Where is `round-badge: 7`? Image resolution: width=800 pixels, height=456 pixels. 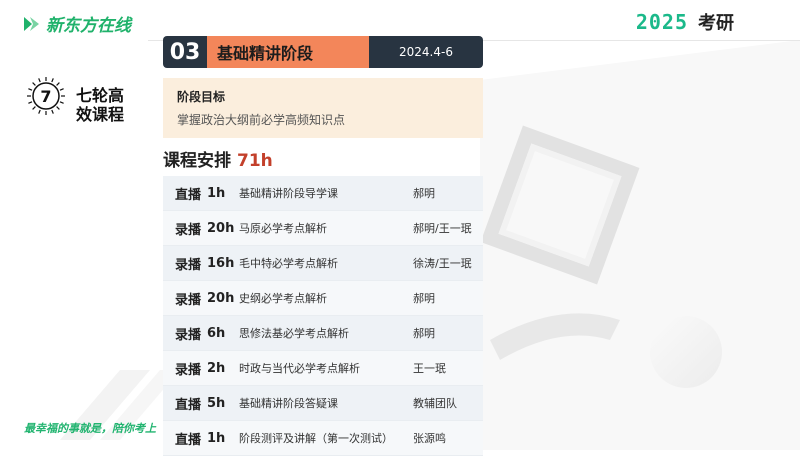 round-badge: 7 is located at coordinates (46, 96).